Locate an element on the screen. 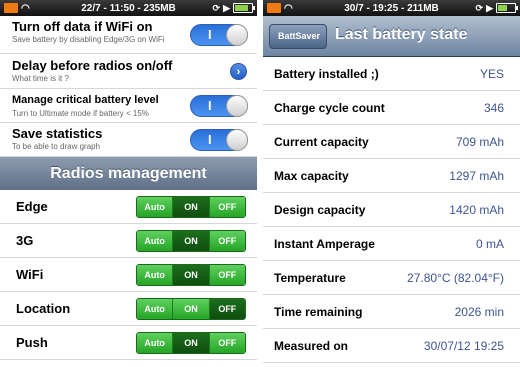 This screenshot has width=520, height=367. radio-name: Edge is located at coordinates (32, 206).